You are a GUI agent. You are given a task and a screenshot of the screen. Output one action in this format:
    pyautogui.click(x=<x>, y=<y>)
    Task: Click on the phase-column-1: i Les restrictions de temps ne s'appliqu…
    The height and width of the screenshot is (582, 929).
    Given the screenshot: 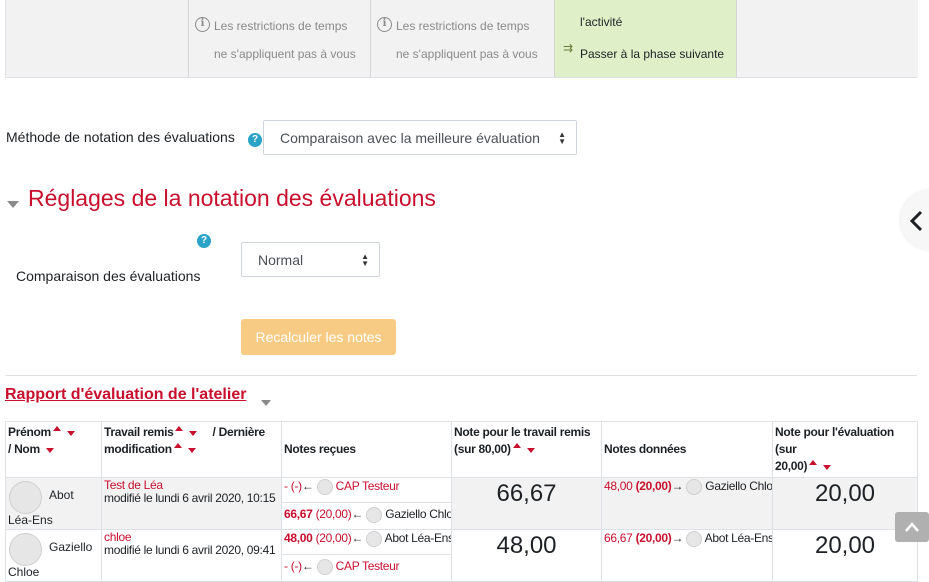 What is the action you would take?
    pyautogui.click(x=279, y=38)
    